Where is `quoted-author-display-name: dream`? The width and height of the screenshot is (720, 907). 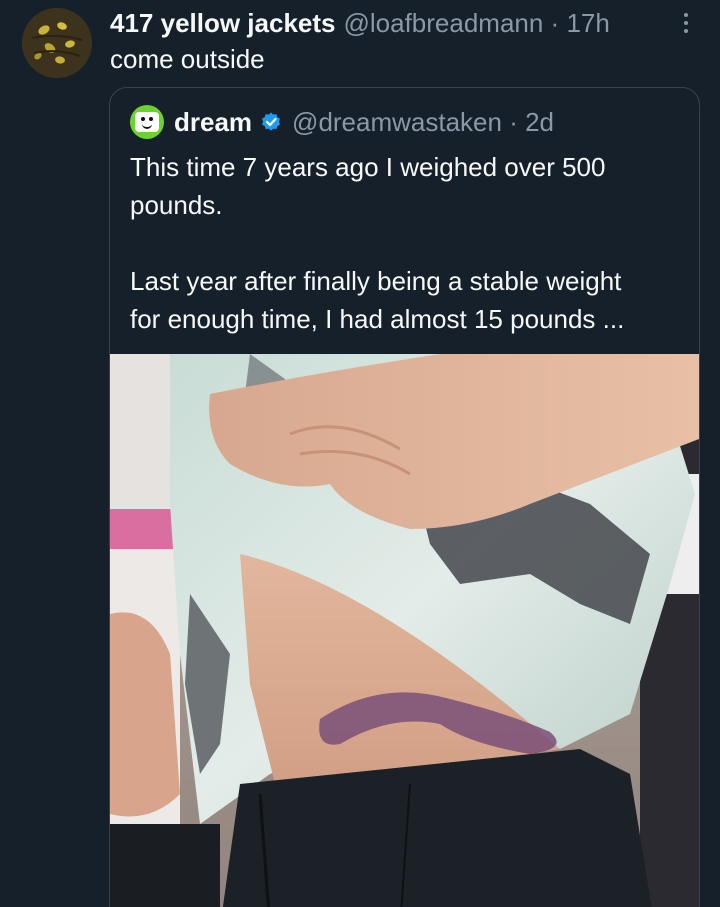
quoted-author-display-name: dream is located at coordinates (213, 122).